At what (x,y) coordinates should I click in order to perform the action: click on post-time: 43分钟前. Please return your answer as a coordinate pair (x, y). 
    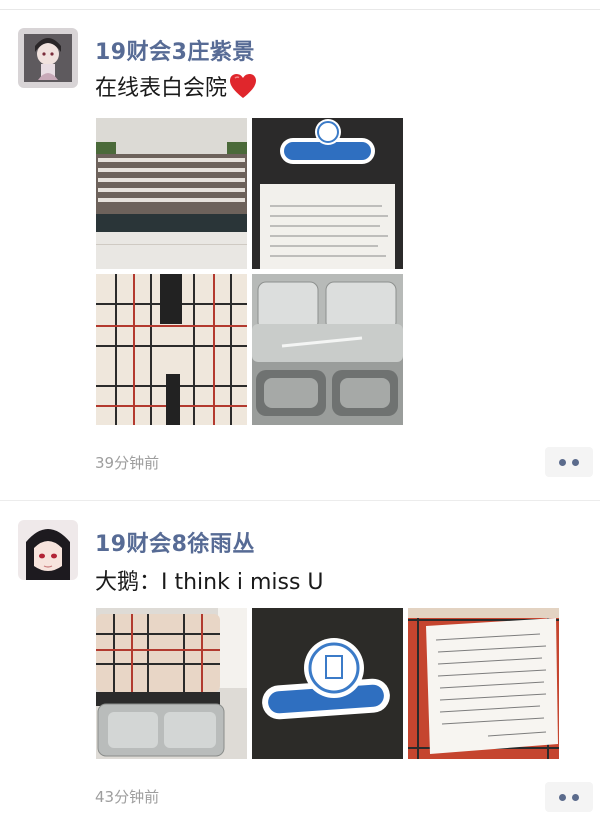
    Looking at the image, I should click on (127, 797).